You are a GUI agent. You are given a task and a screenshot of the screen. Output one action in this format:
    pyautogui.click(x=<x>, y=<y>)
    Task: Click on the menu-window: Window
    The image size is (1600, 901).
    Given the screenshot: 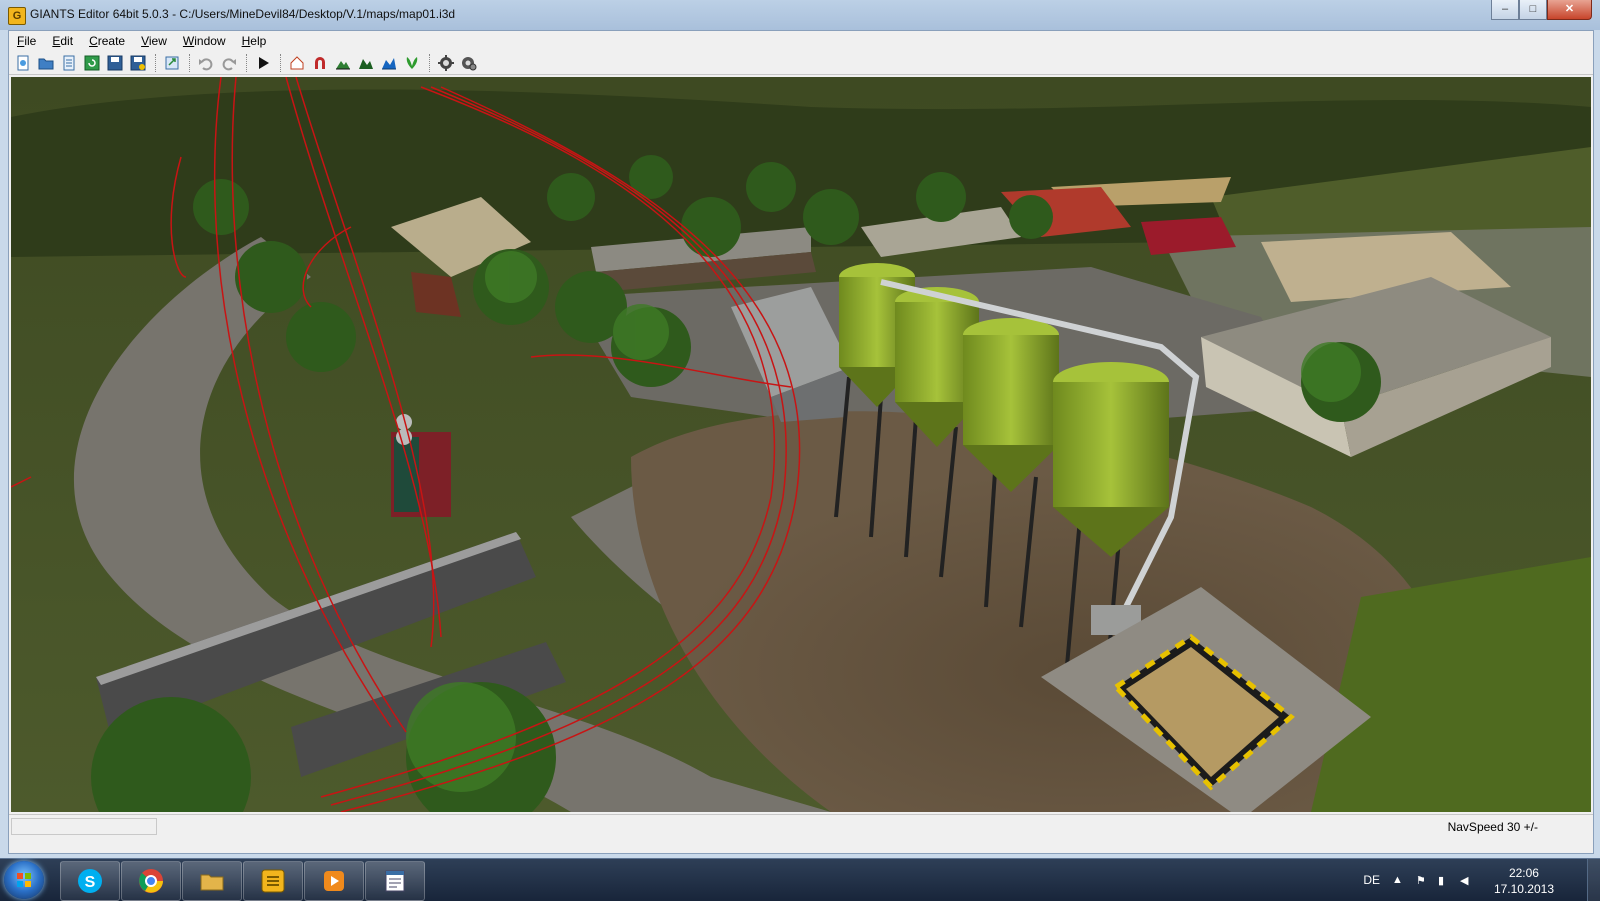 What is the action you would take?
    pyautogui.click(x=204, y=41)
    